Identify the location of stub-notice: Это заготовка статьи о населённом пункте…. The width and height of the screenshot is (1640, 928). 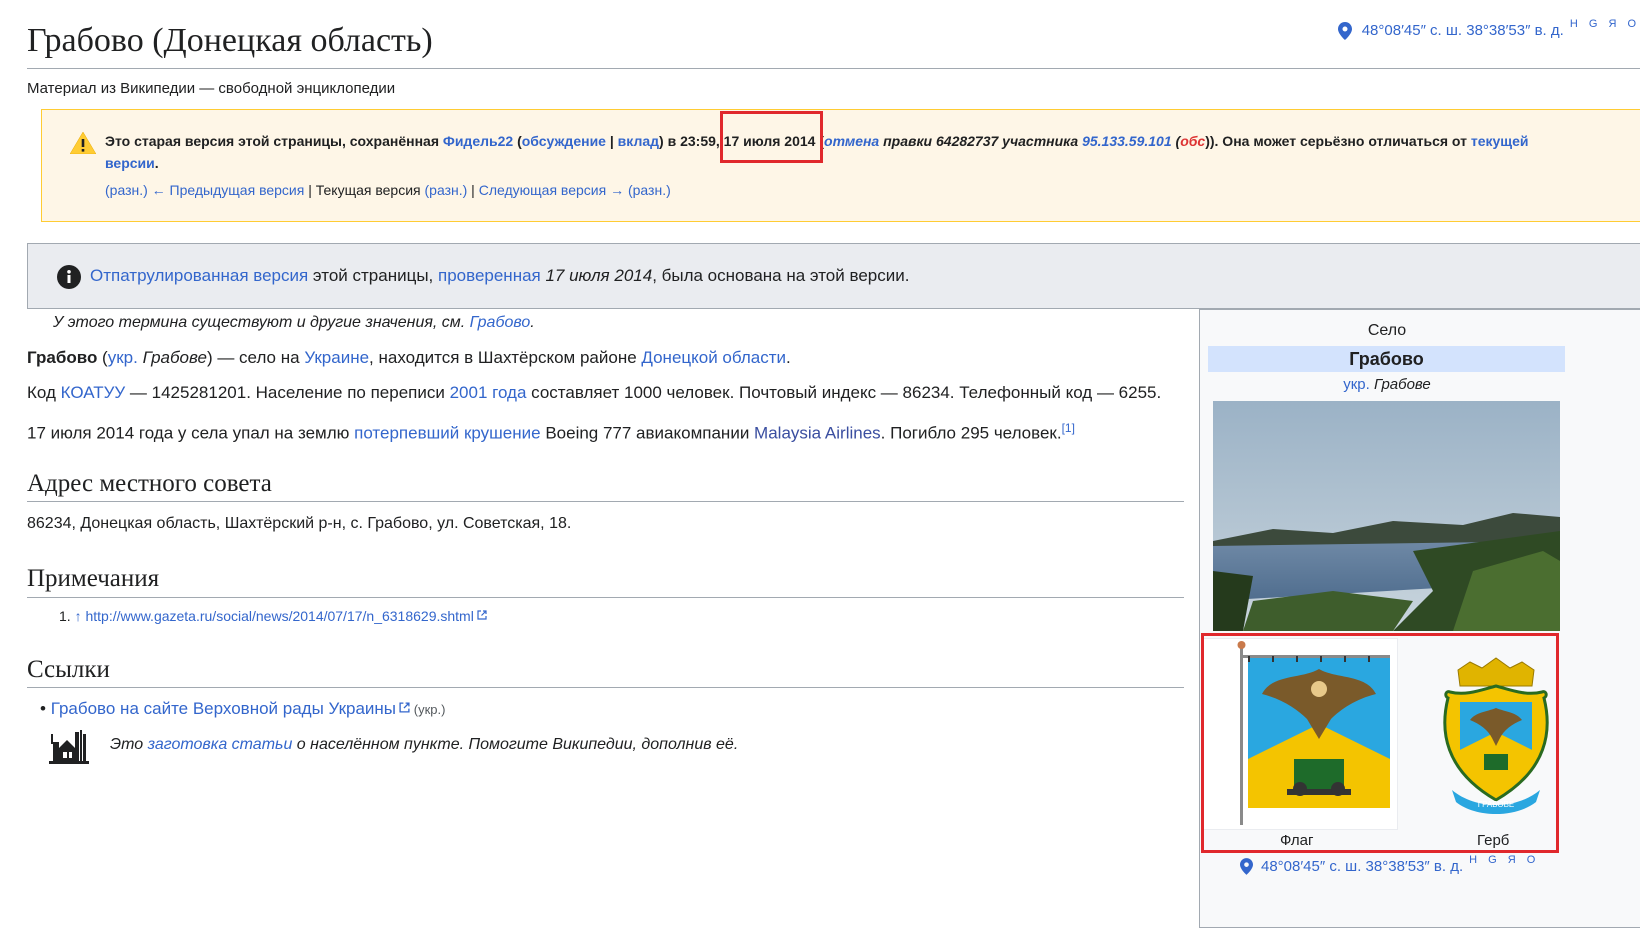
(424, 744).